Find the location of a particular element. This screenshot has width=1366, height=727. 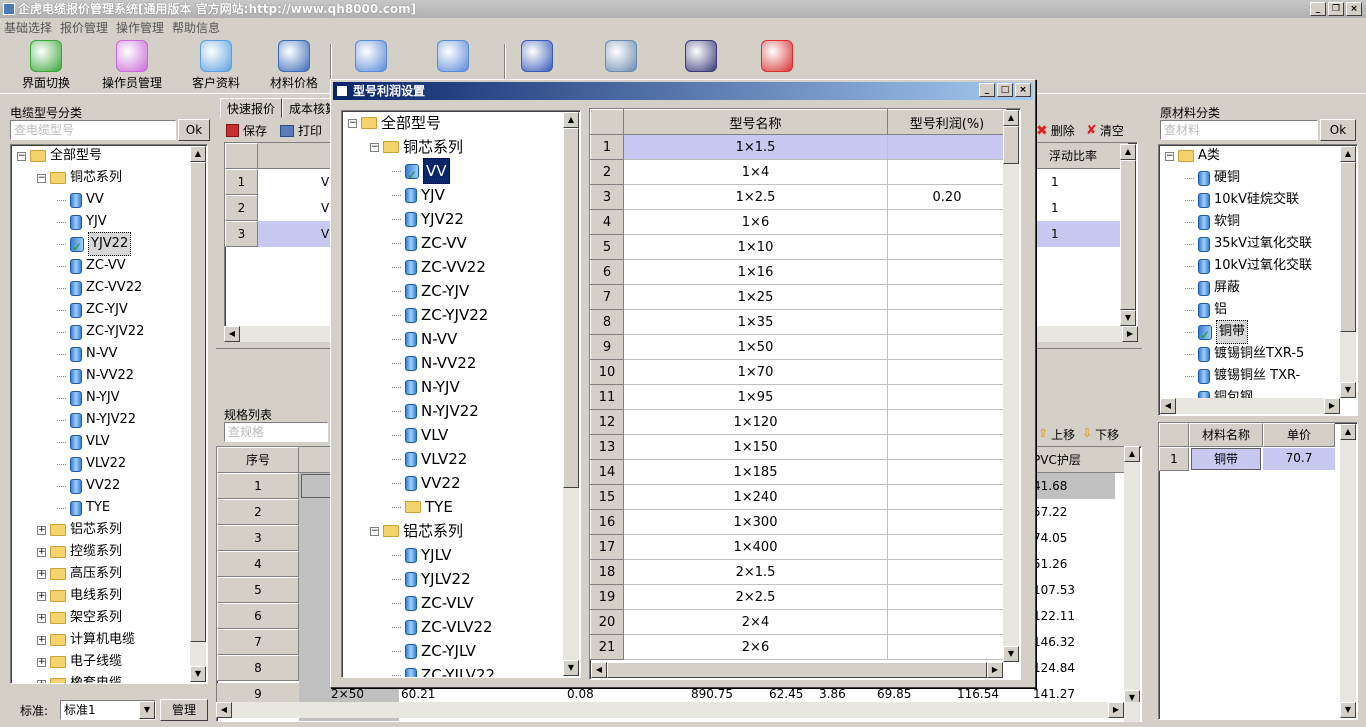

dialog-grid-vscroll: ▲ ▼ is located at coordinates (1011, 386).